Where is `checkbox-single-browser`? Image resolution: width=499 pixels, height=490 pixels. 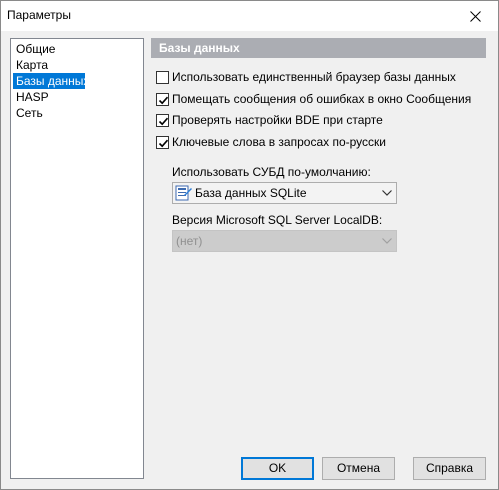
checkbox-single-browser is located at coordinates (162, 77).